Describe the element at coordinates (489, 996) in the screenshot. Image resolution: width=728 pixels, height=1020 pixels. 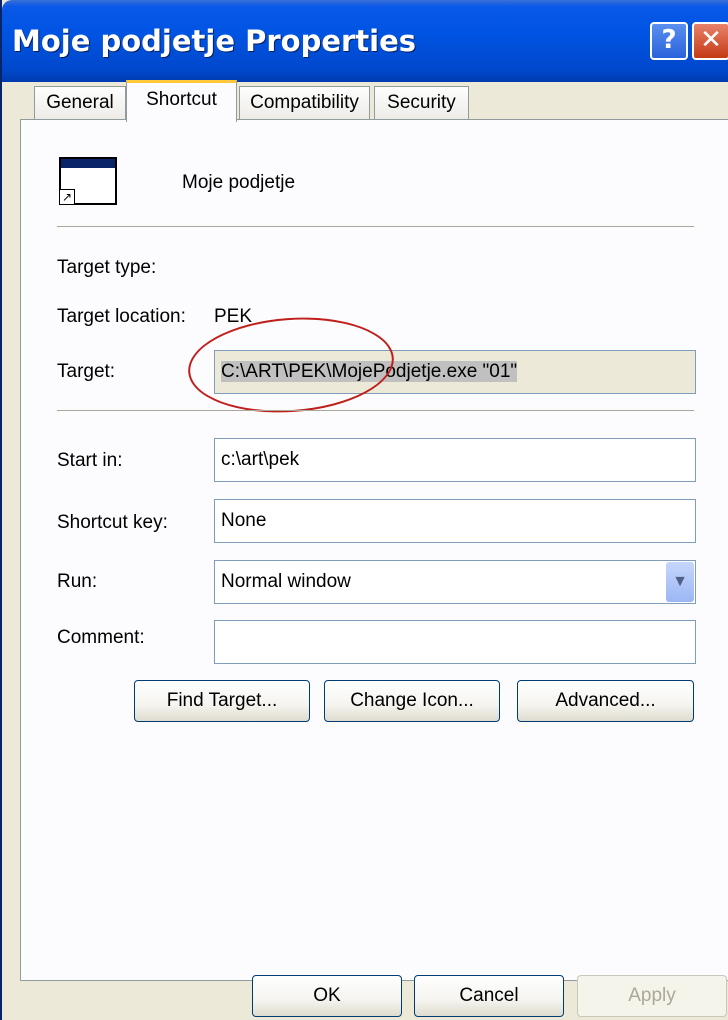
I see `cancel-button: Cancel` at that location.